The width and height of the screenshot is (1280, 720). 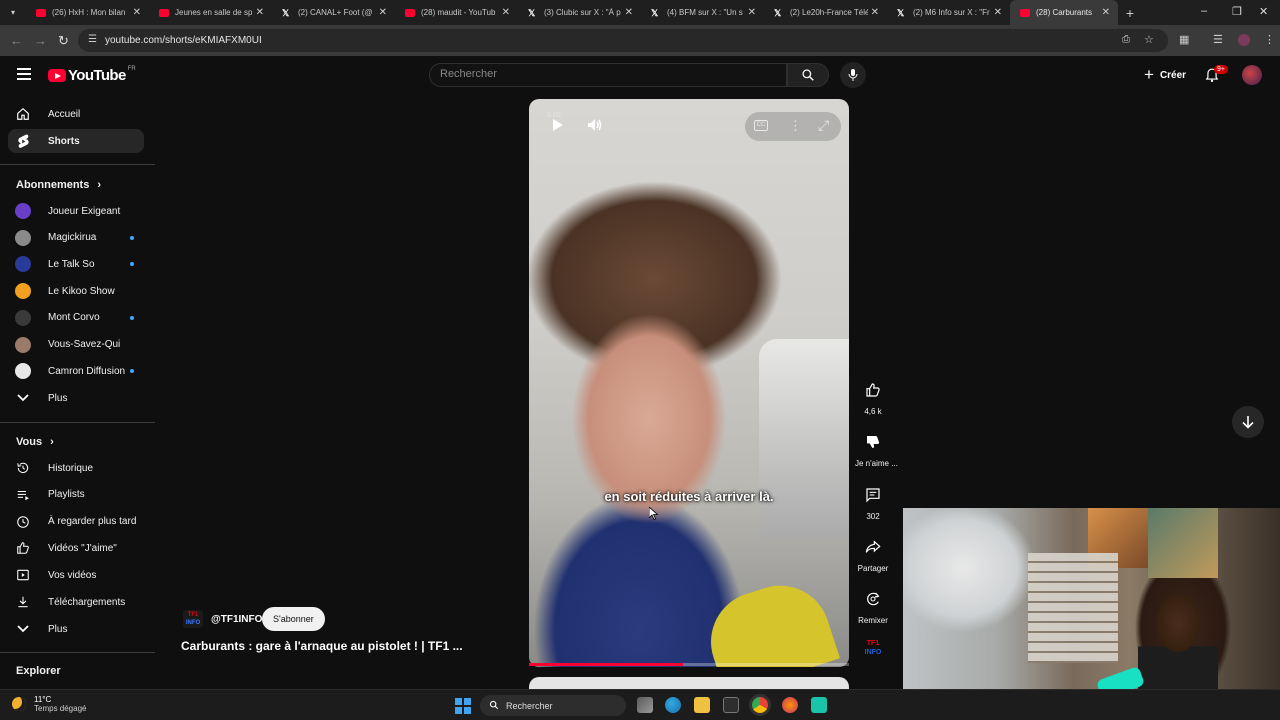 What do you see at coordinates (673, 705) in the screenshot?
I see `edge-icon` at bounding box center [673, 705].